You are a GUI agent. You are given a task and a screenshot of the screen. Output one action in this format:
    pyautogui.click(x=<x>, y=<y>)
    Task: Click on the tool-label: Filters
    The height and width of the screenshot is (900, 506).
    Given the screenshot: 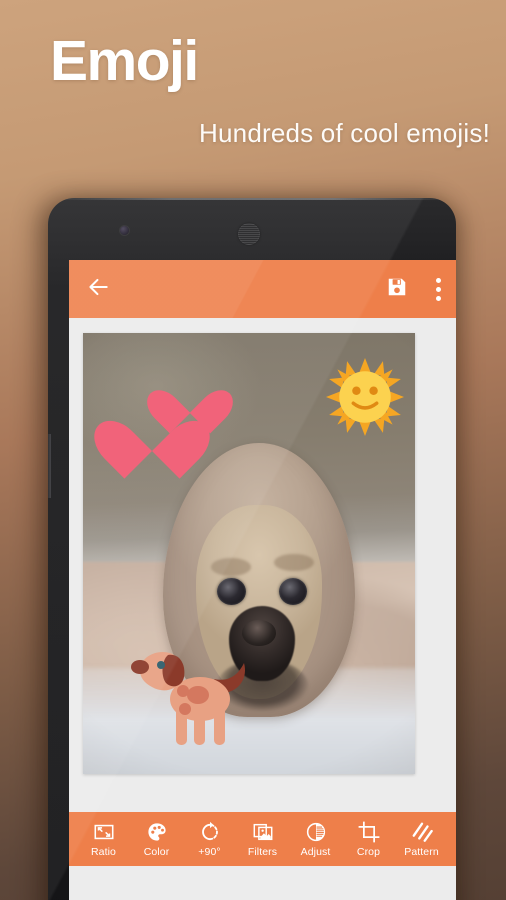 What is the action you would take?
    pyautogui.click(x=262, y=851)
    